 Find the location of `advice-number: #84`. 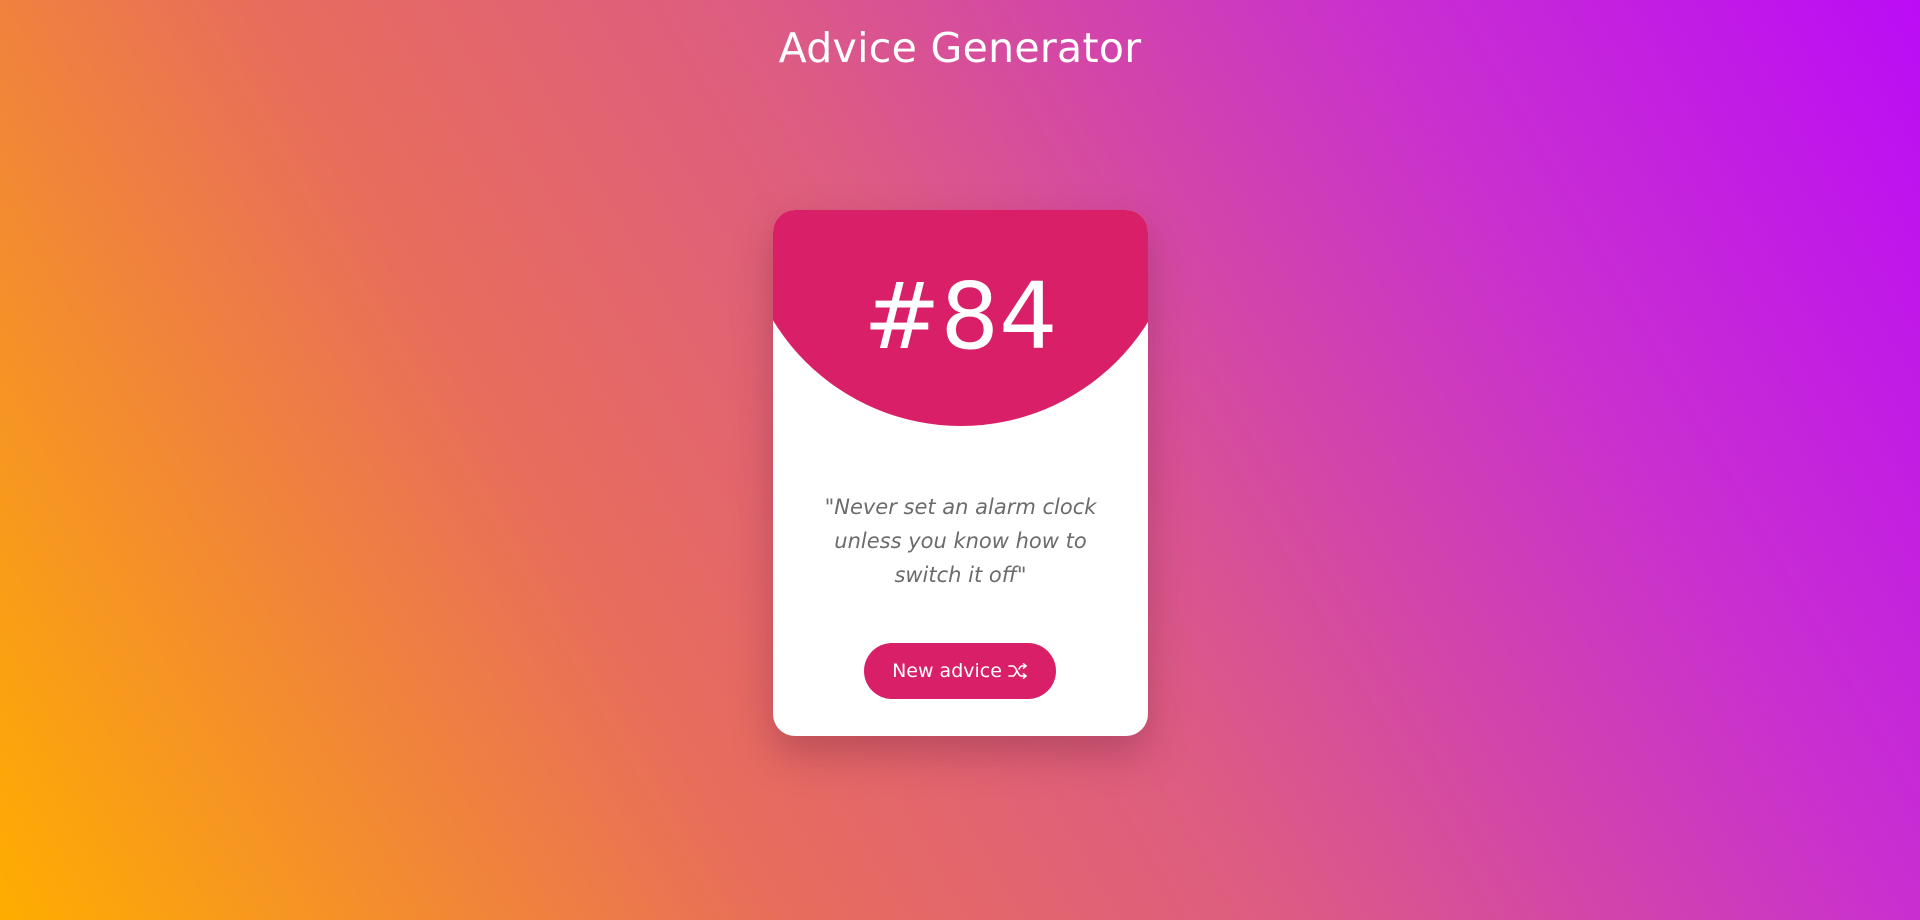

advice-number: #84 is located at coordinates (960, 316).